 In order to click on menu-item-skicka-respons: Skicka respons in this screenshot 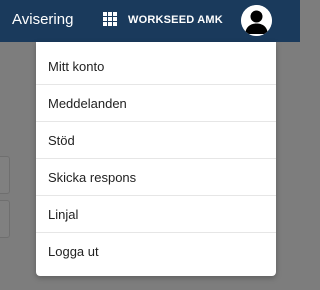, I will do `click(156, 177)`.